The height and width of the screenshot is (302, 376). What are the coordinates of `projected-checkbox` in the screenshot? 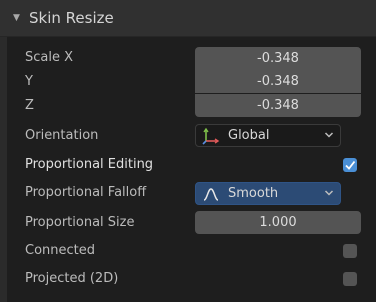 It's located at (350, 279).